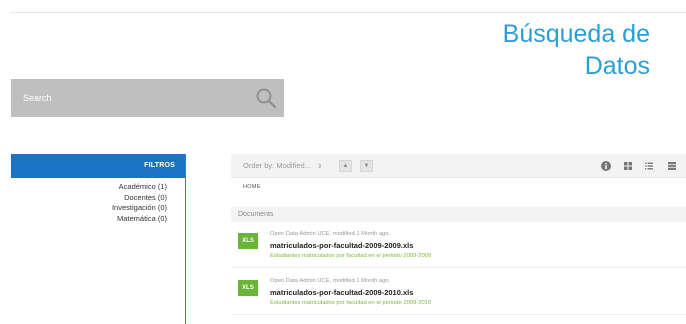 This screenshot has height=324, width=686. What do you see at coordinates (628, 166) in the screenshot?
I see `grid-view-icon` at bounding box center [628, 166].